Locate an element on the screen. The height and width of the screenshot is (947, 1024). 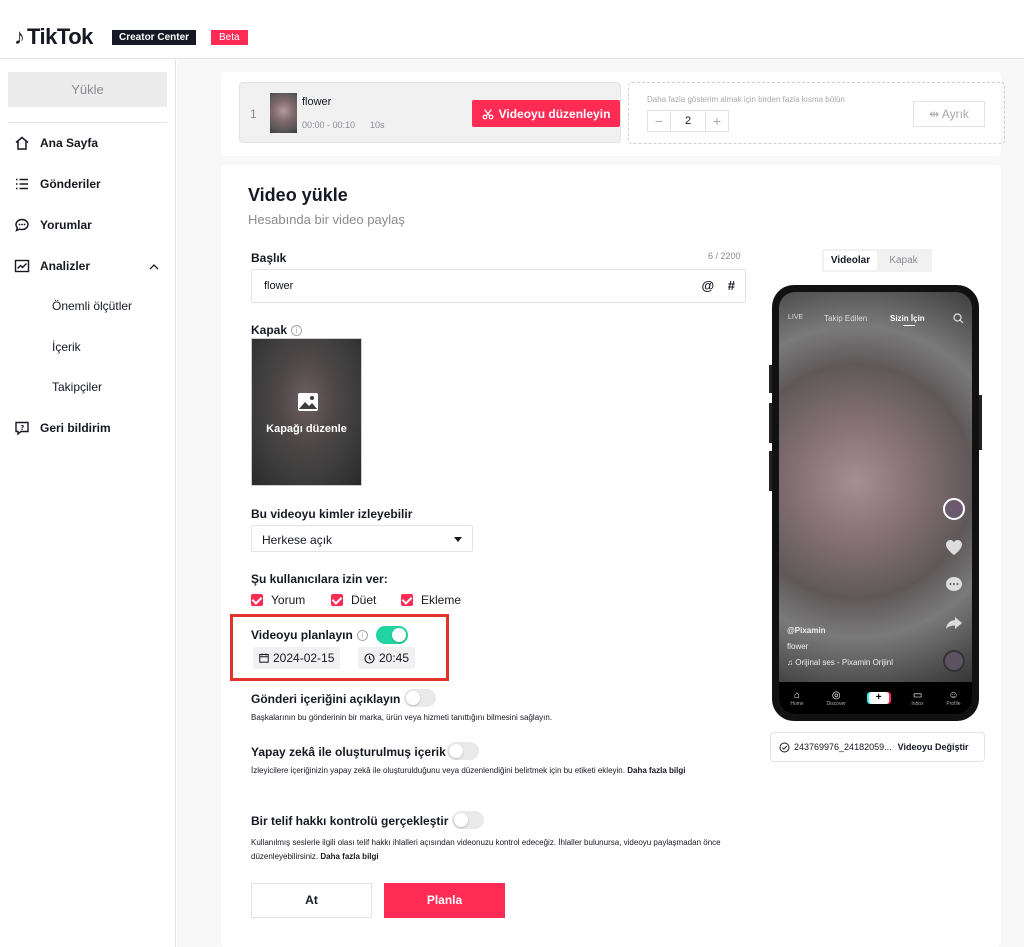
for-you-tab: Sizin İçin is located at coordinates (907, 318).